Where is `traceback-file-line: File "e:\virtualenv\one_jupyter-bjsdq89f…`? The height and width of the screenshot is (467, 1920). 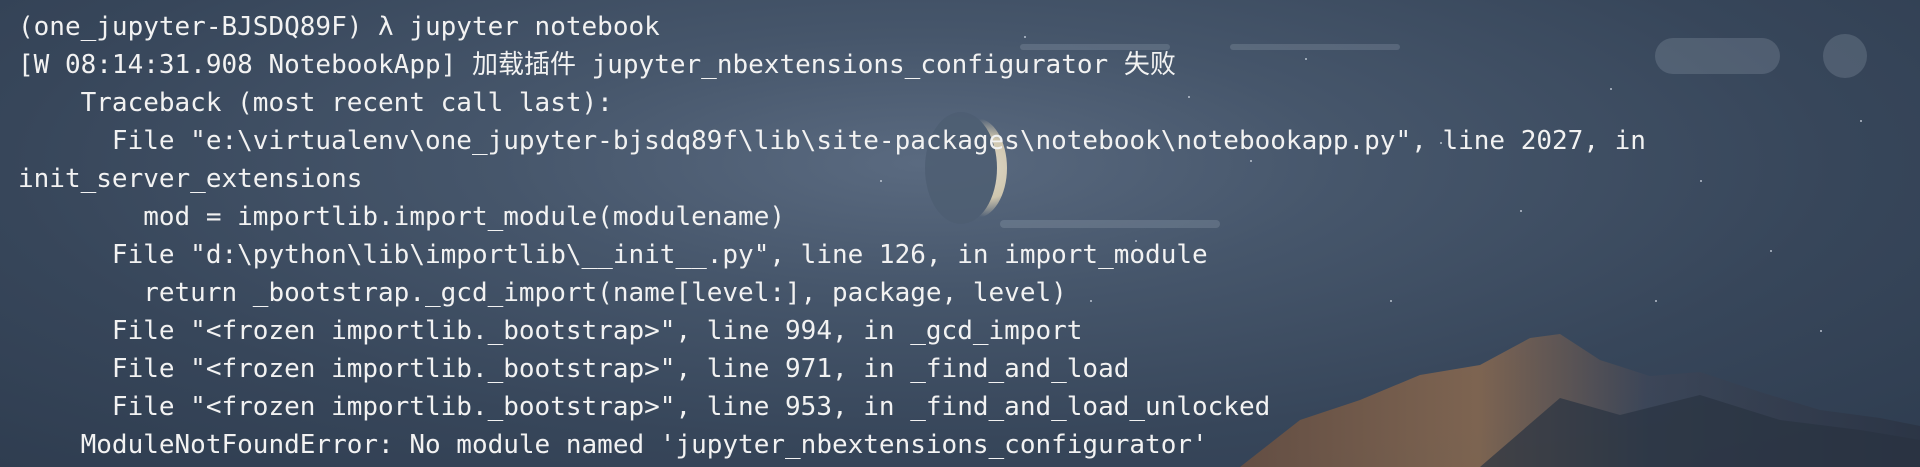
traceback-file-line: File "e:\virtualenv\one_jupyter-bjsdq89f… is located at coordinates (832, 141).